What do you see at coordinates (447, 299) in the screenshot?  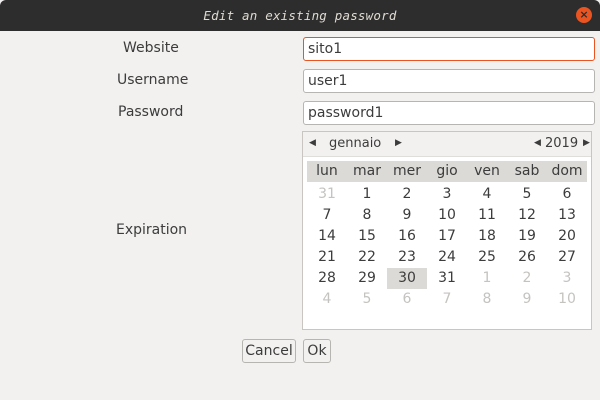 I see `calendar-day-outside-month: 7` at bounding box center [447, 299].